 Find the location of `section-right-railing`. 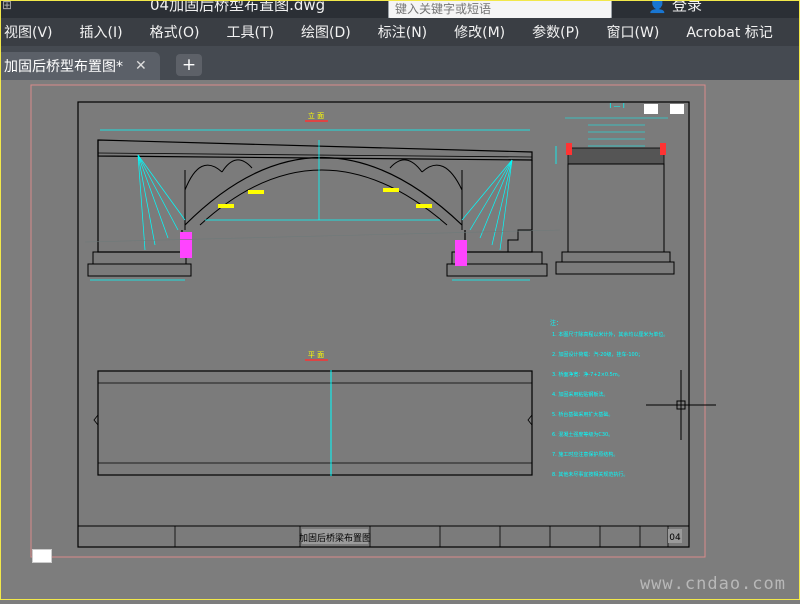

section-right-railing is located at coordinates (663, 149).